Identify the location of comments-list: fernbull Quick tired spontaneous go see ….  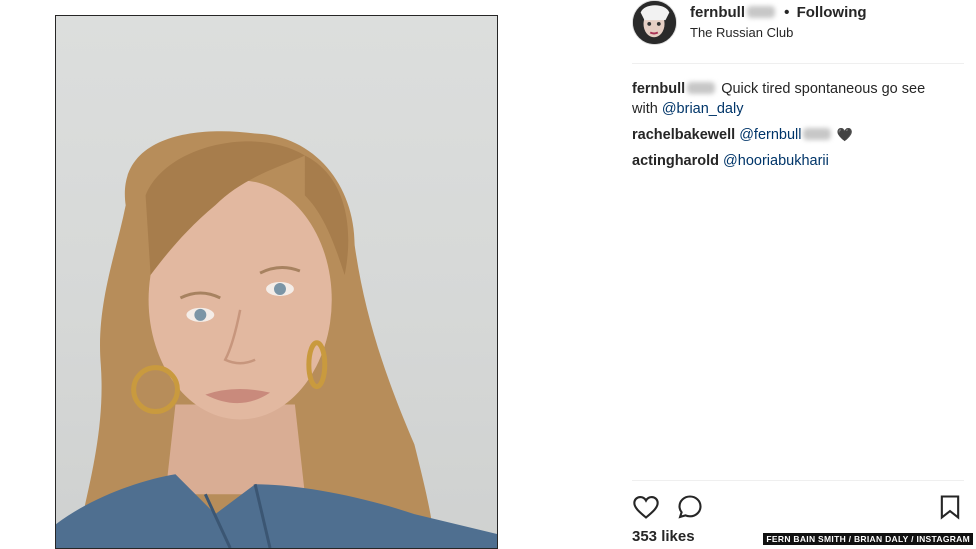
(792, 128).